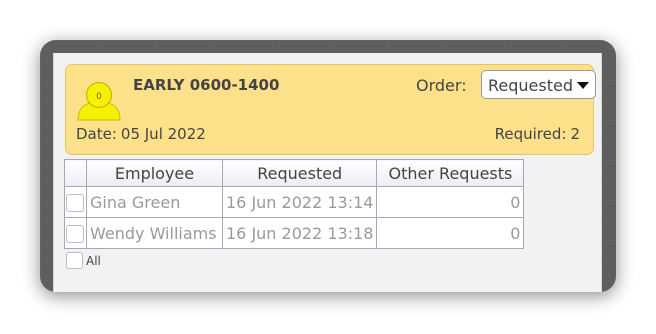  Describe the element at coordinates (299, 202) in the screenshot. I see `requested-cell: 16 Jun 2022 13:14` at that location.